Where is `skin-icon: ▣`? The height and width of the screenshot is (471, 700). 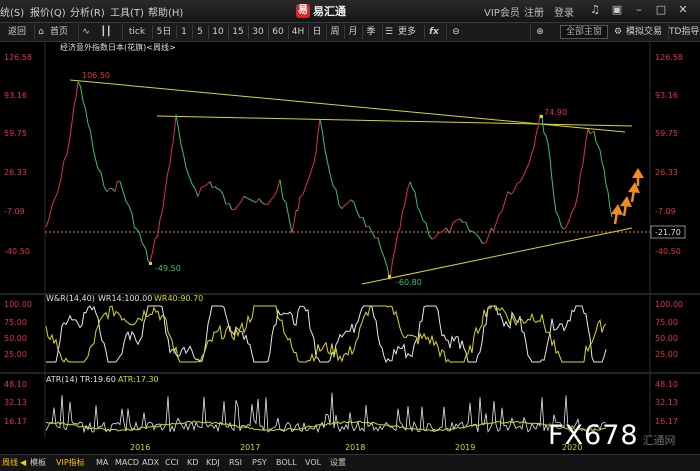
skin-icon: ▣ is located at coordinates (617, 10).